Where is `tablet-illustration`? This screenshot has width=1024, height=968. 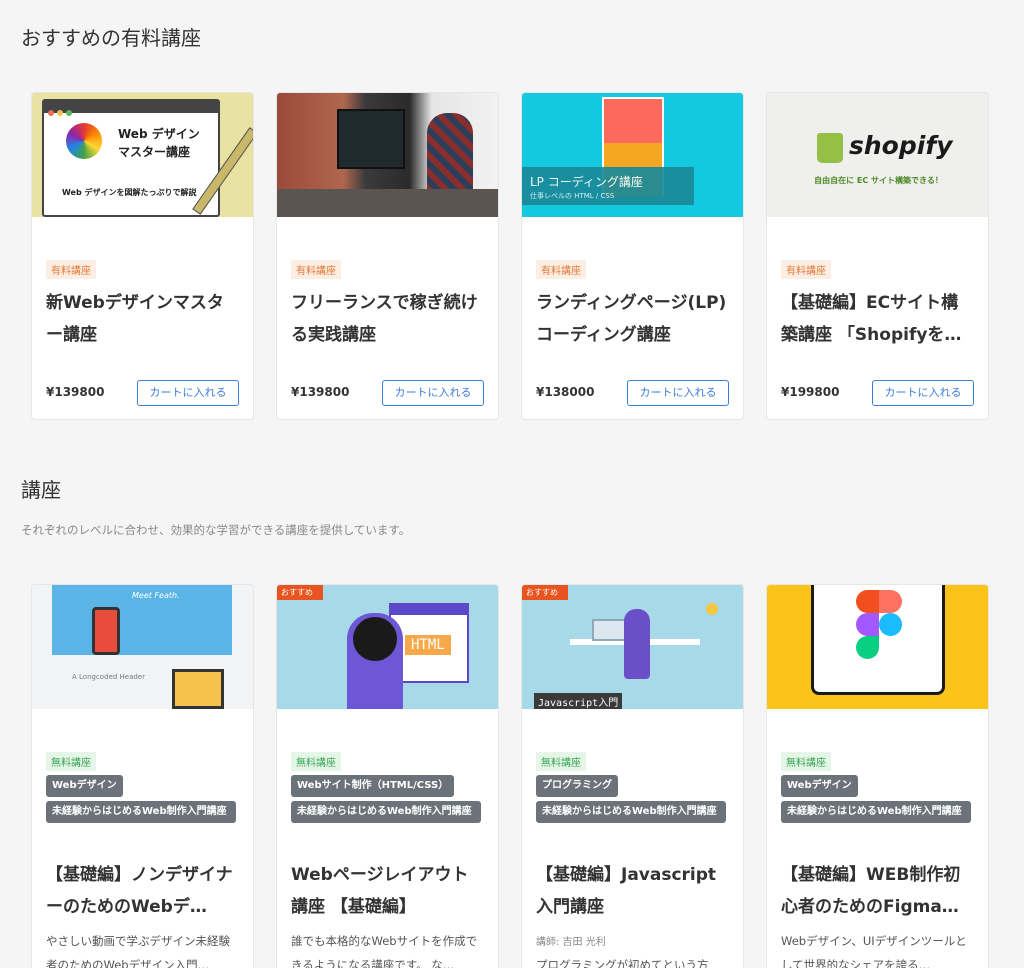
tablet-illustration is located at coordinates (198, 689).